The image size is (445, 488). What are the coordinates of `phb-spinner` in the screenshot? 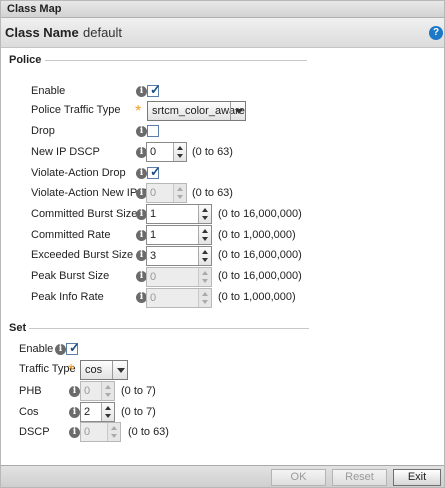 It's located at (97, 391).